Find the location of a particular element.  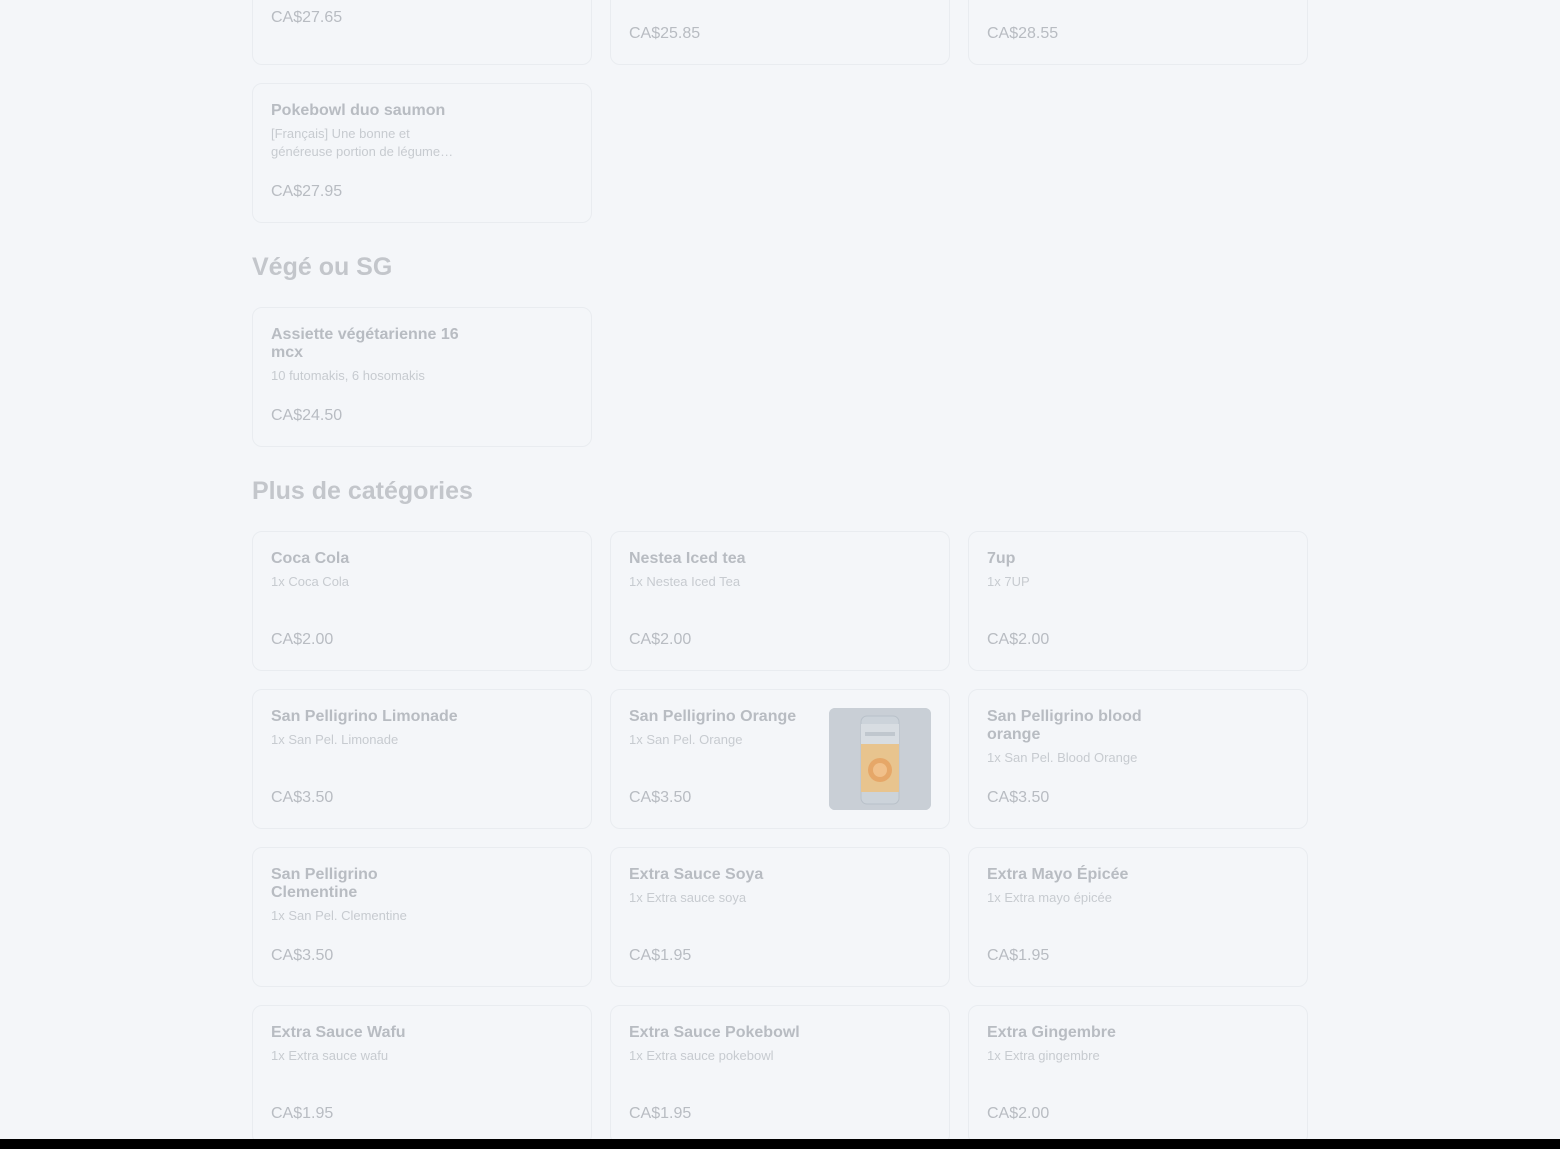

item-name: Pokebowl duo saumon is located at coordinates (358, 110).